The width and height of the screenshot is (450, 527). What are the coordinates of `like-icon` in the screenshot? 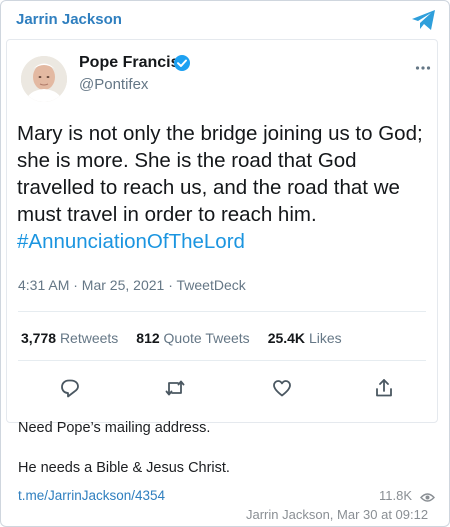 It's located at (282, 388).